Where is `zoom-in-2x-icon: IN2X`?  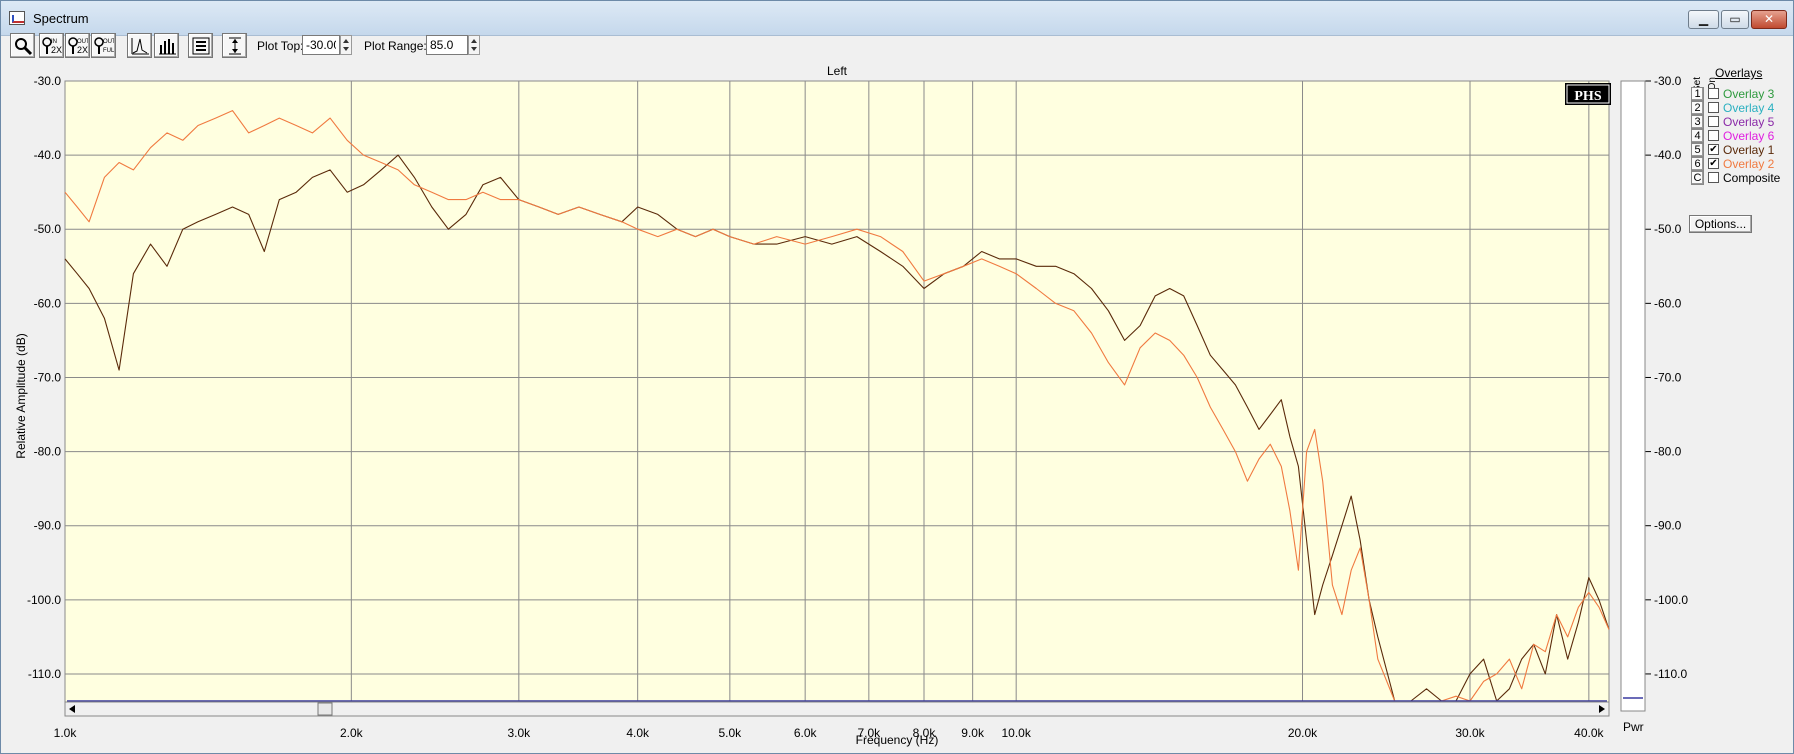 zoom-in-2x-icon: IN2X is located at coordinates (52, 46).